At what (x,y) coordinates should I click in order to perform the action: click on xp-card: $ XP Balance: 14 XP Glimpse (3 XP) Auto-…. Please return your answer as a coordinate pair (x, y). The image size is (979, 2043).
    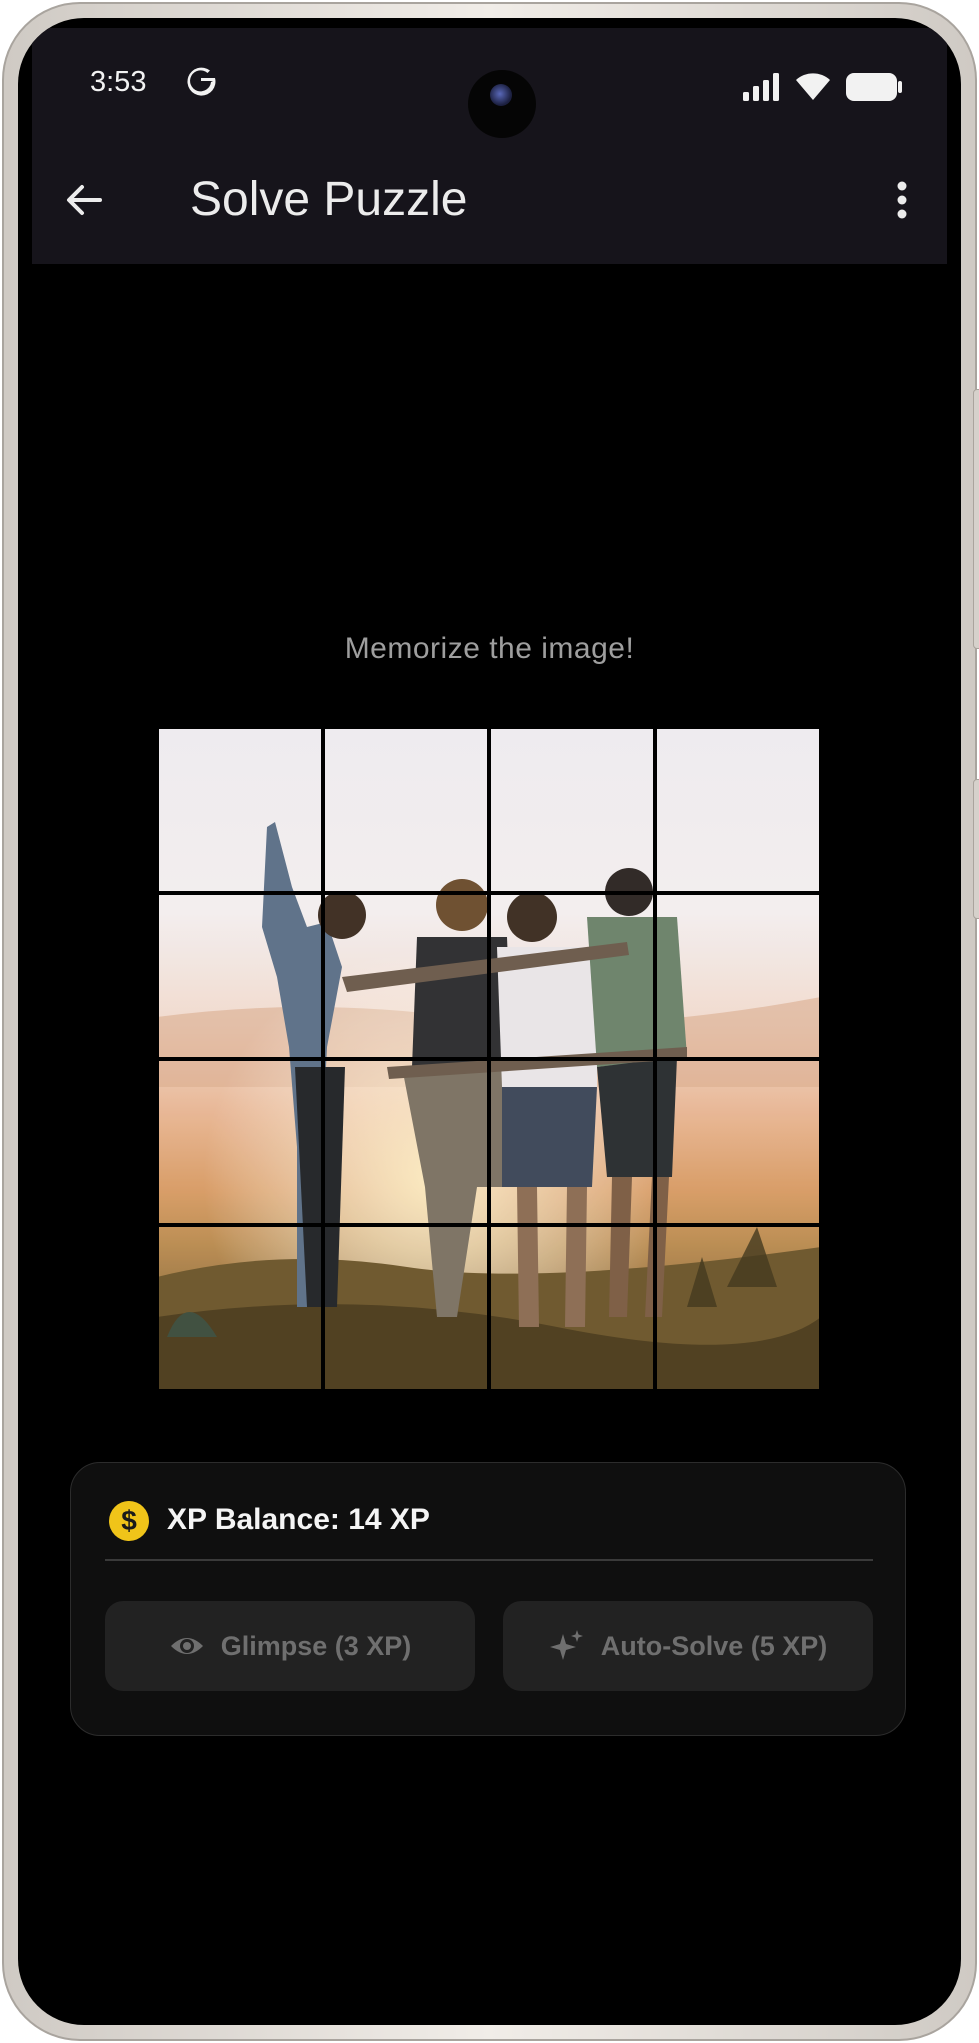
    Looking at the image, I should click on (488, 1599).